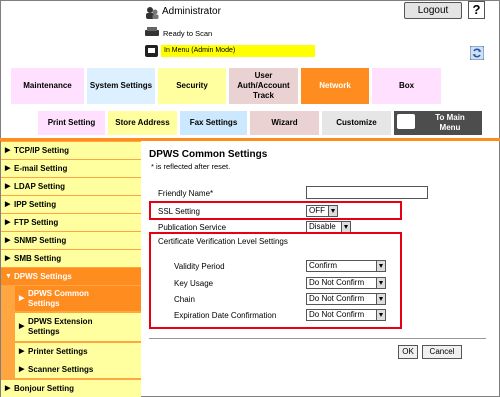 This screenshot has height=397, width=500. I want to click on sidebar-item-email: ▶ E-mail Setting, so click(71, 168).